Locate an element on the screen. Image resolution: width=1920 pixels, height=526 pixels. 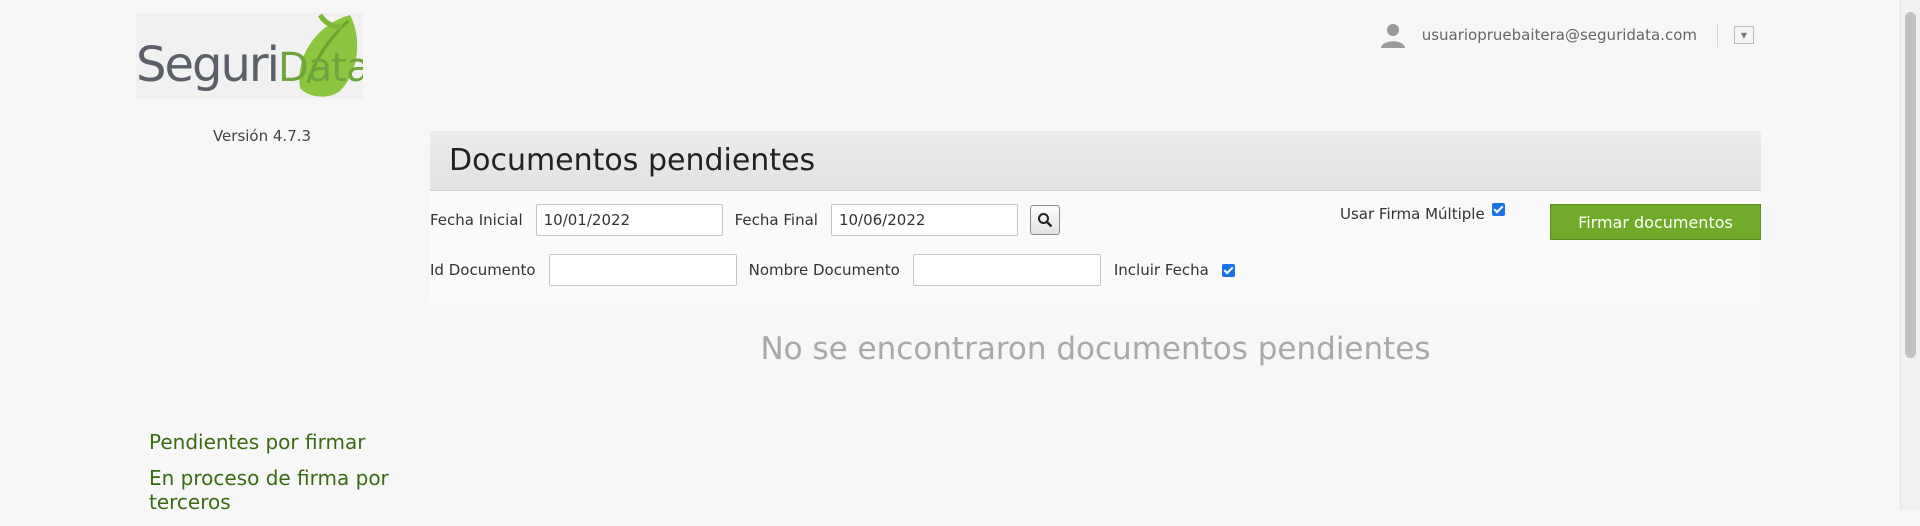
id-documento-label: Id Documento is located at coordinates (483, 270).